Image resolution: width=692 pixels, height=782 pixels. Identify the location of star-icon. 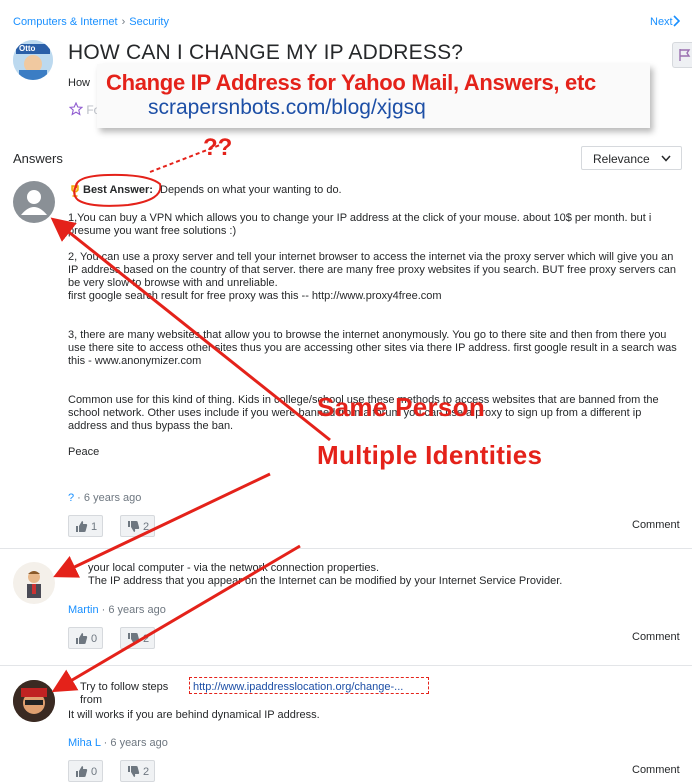
(76, 108).